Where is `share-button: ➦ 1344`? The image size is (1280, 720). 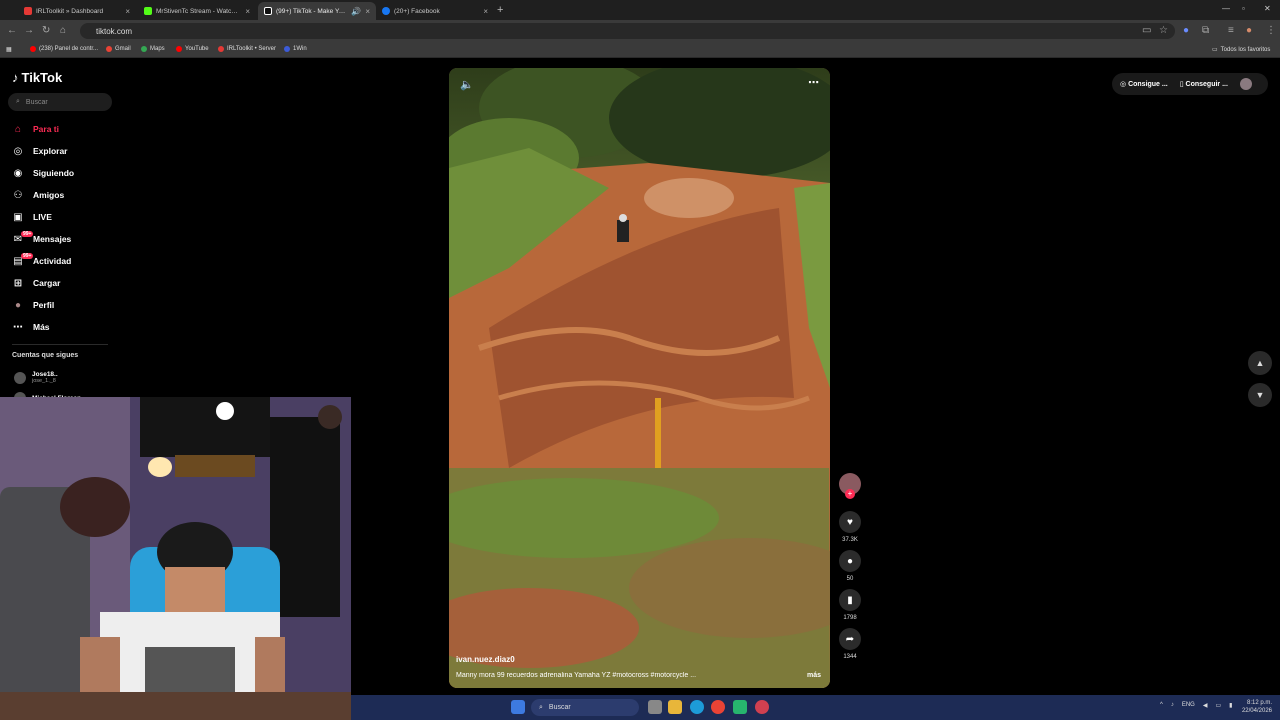
share-button: ➦ 1344 is located at coordinates (850, 644).